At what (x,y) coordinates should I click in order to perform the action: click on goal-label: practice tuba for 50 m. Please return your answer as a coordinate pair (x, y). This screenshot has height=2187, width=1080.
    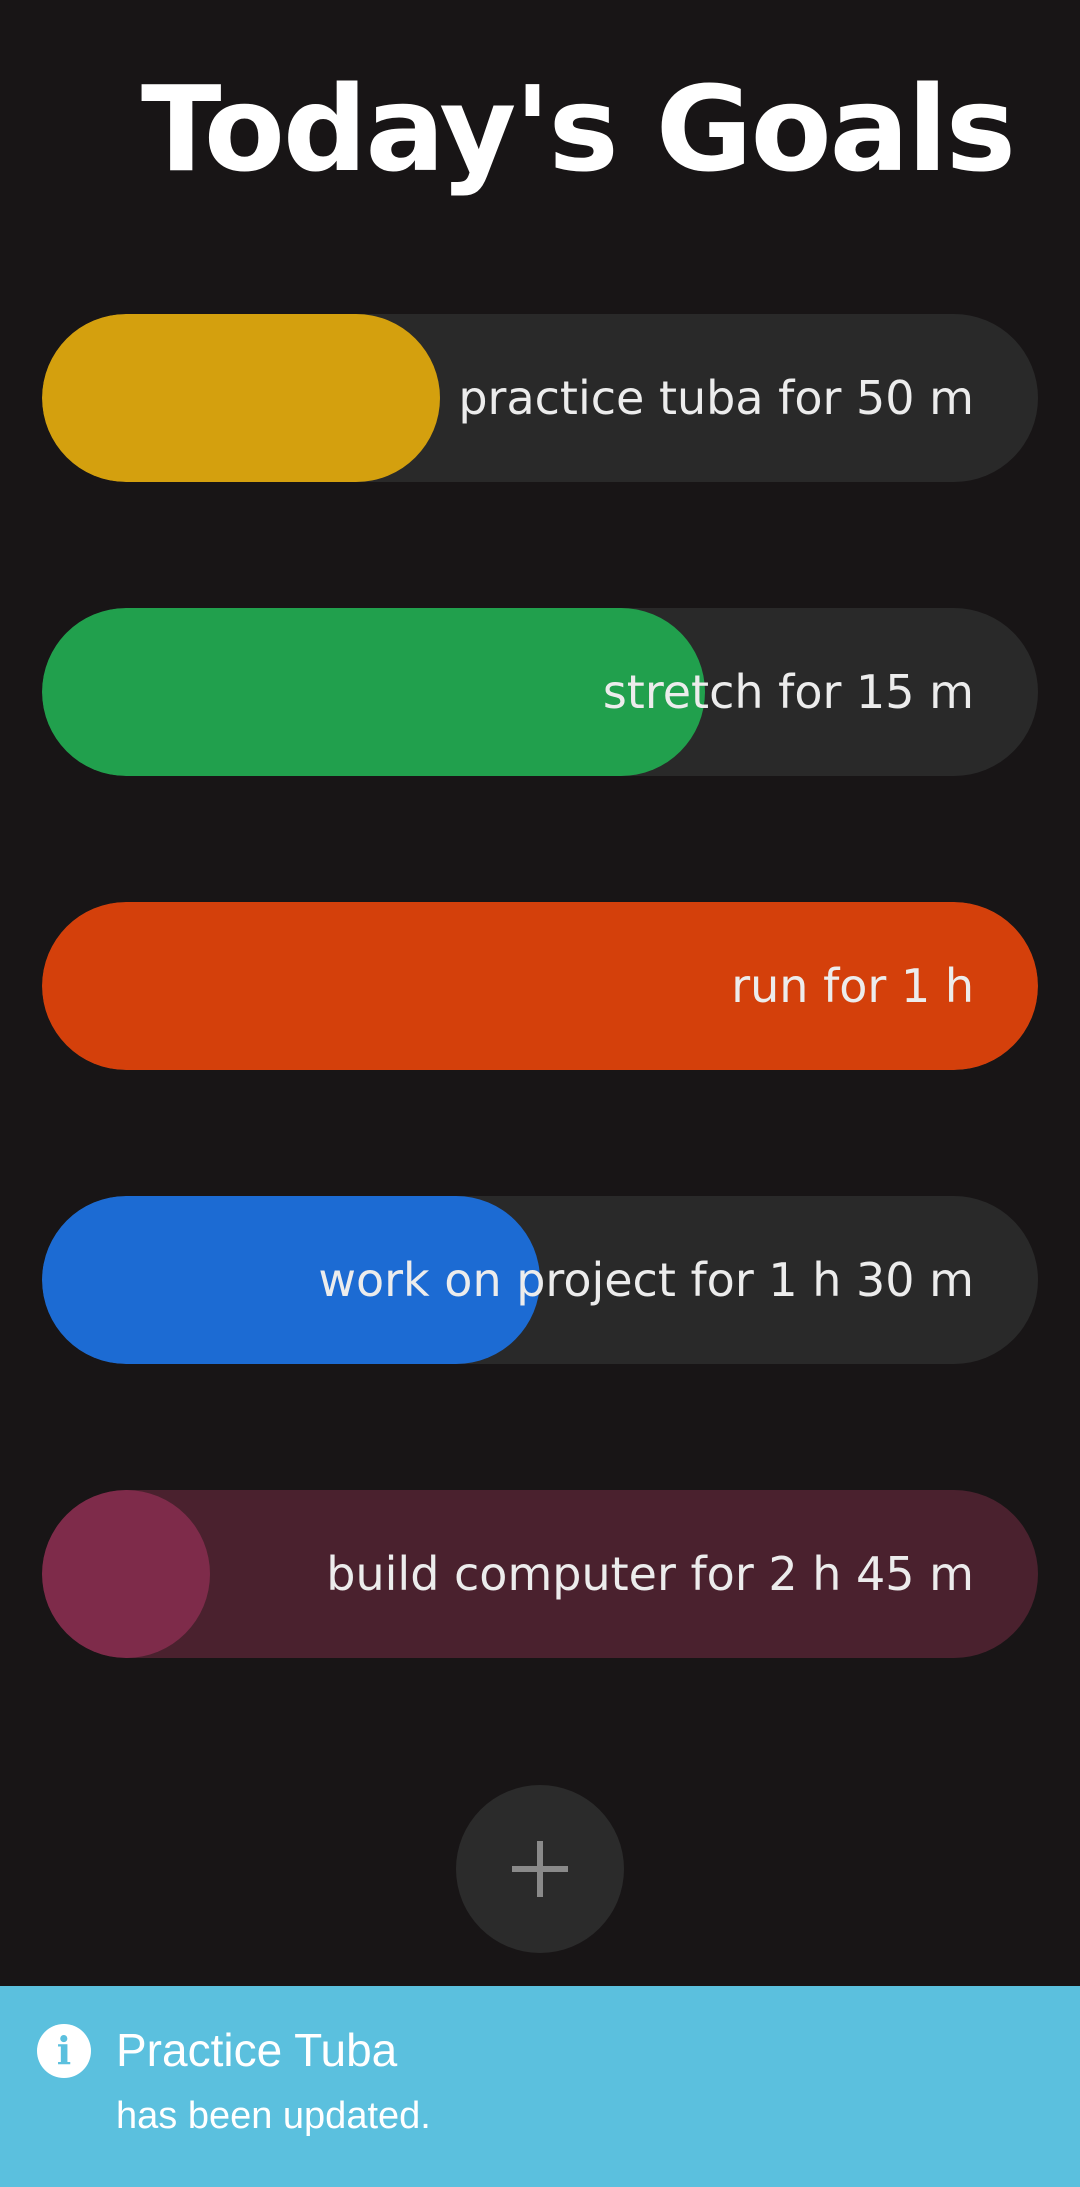
    Looking at the image, I should click on (716, 398).